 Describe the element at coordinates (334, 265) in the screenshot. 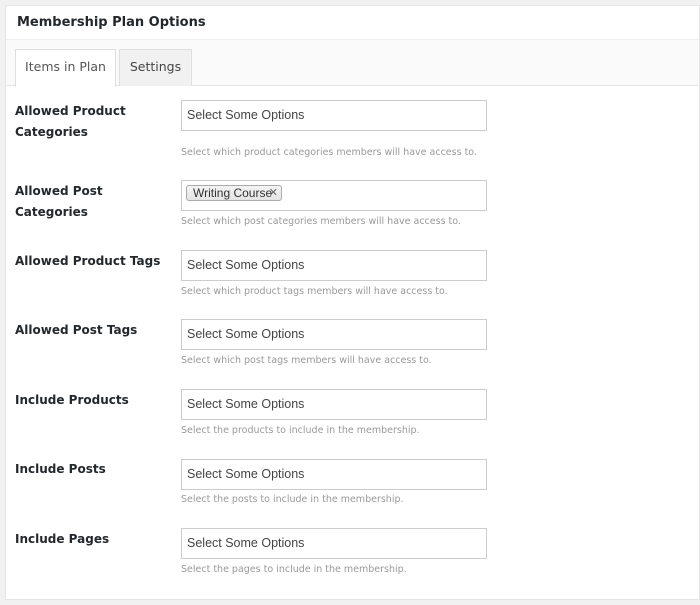

I see `allowed-product-tags-select: Select Some Options` at that location.